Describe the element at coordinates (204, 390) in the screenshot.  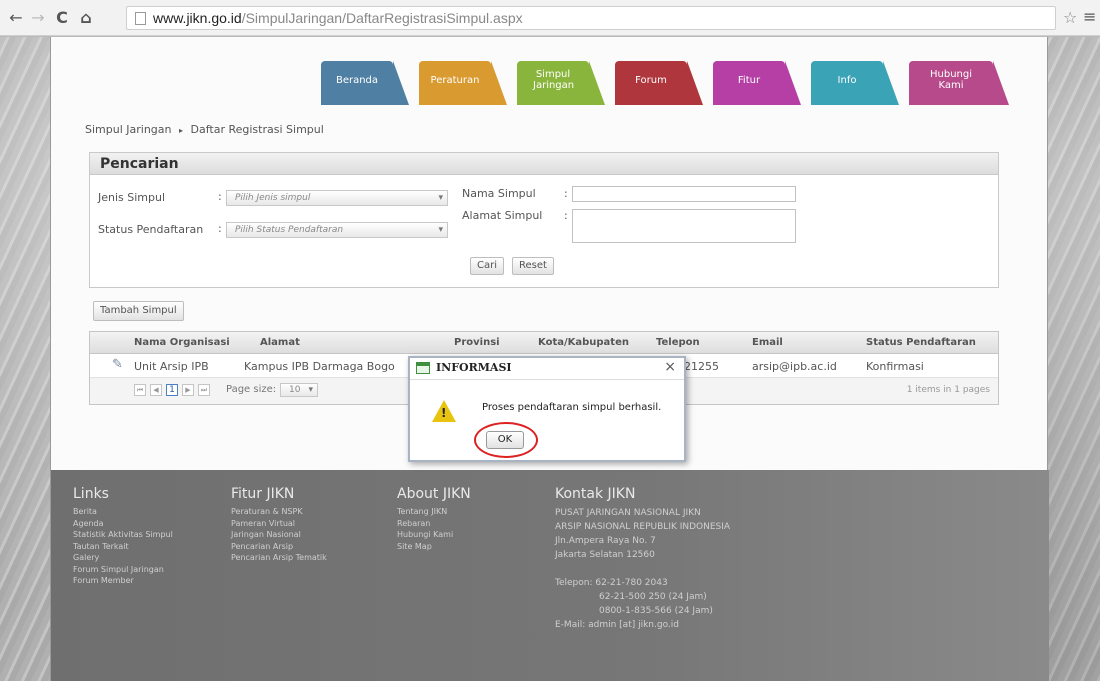
I see `pager-last-icon: ⏭` at that location.